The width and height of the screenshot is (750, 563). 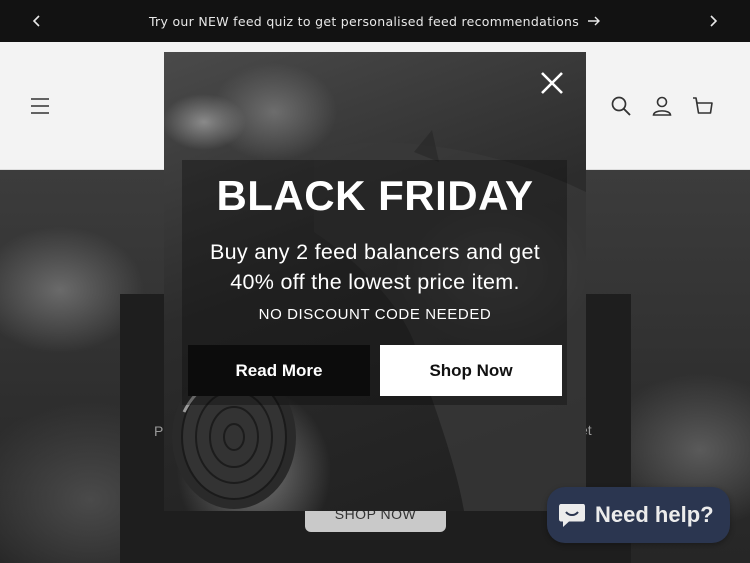 What do you see at coordinates (375, 195) in the screenshot?
I see `popup-title: BLACK FRIDAY` at bounding box center [375, 195].